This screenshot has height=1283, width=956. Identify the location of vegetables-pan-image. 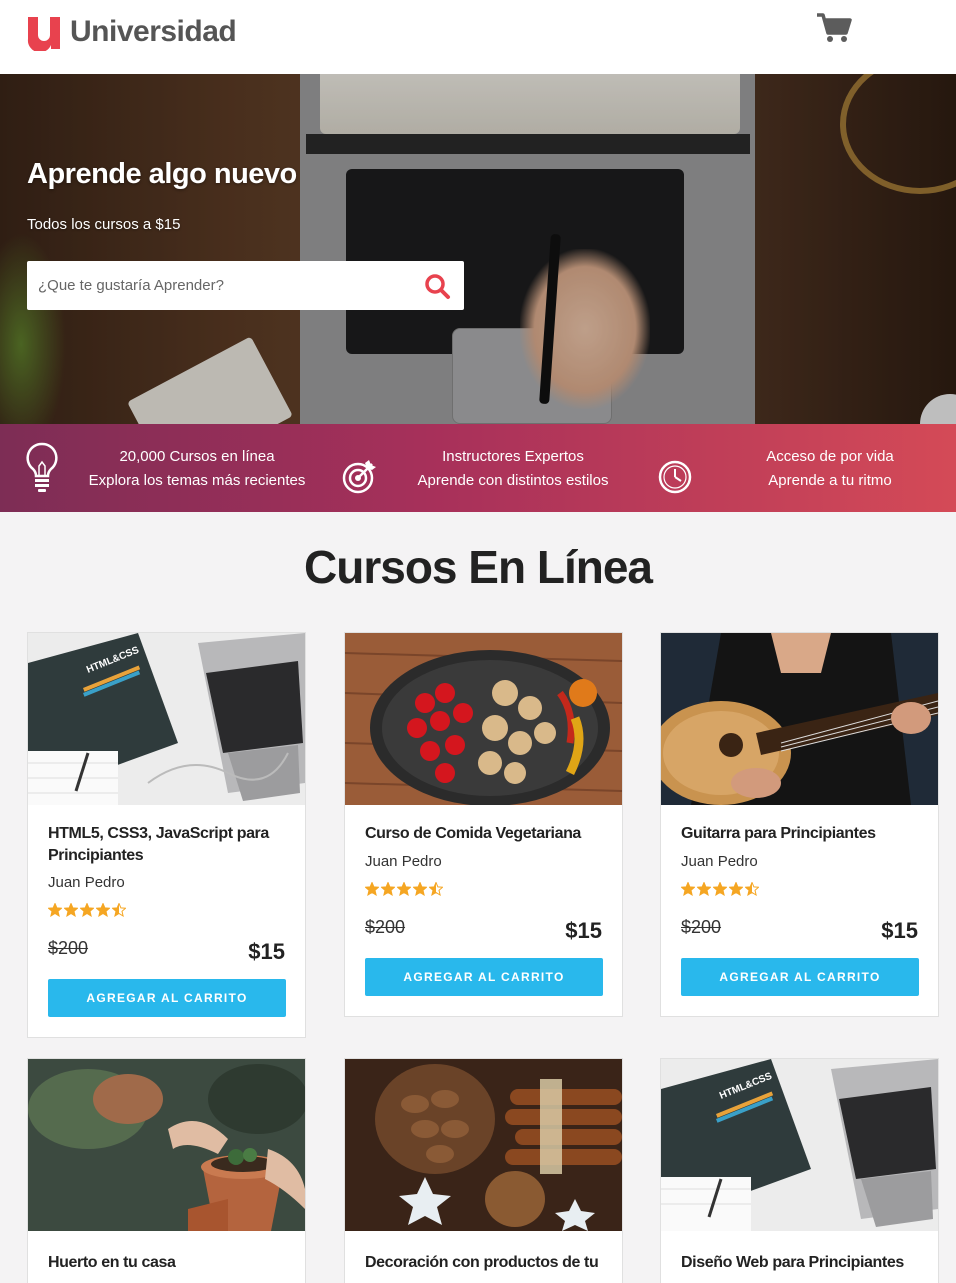
(483, 719).